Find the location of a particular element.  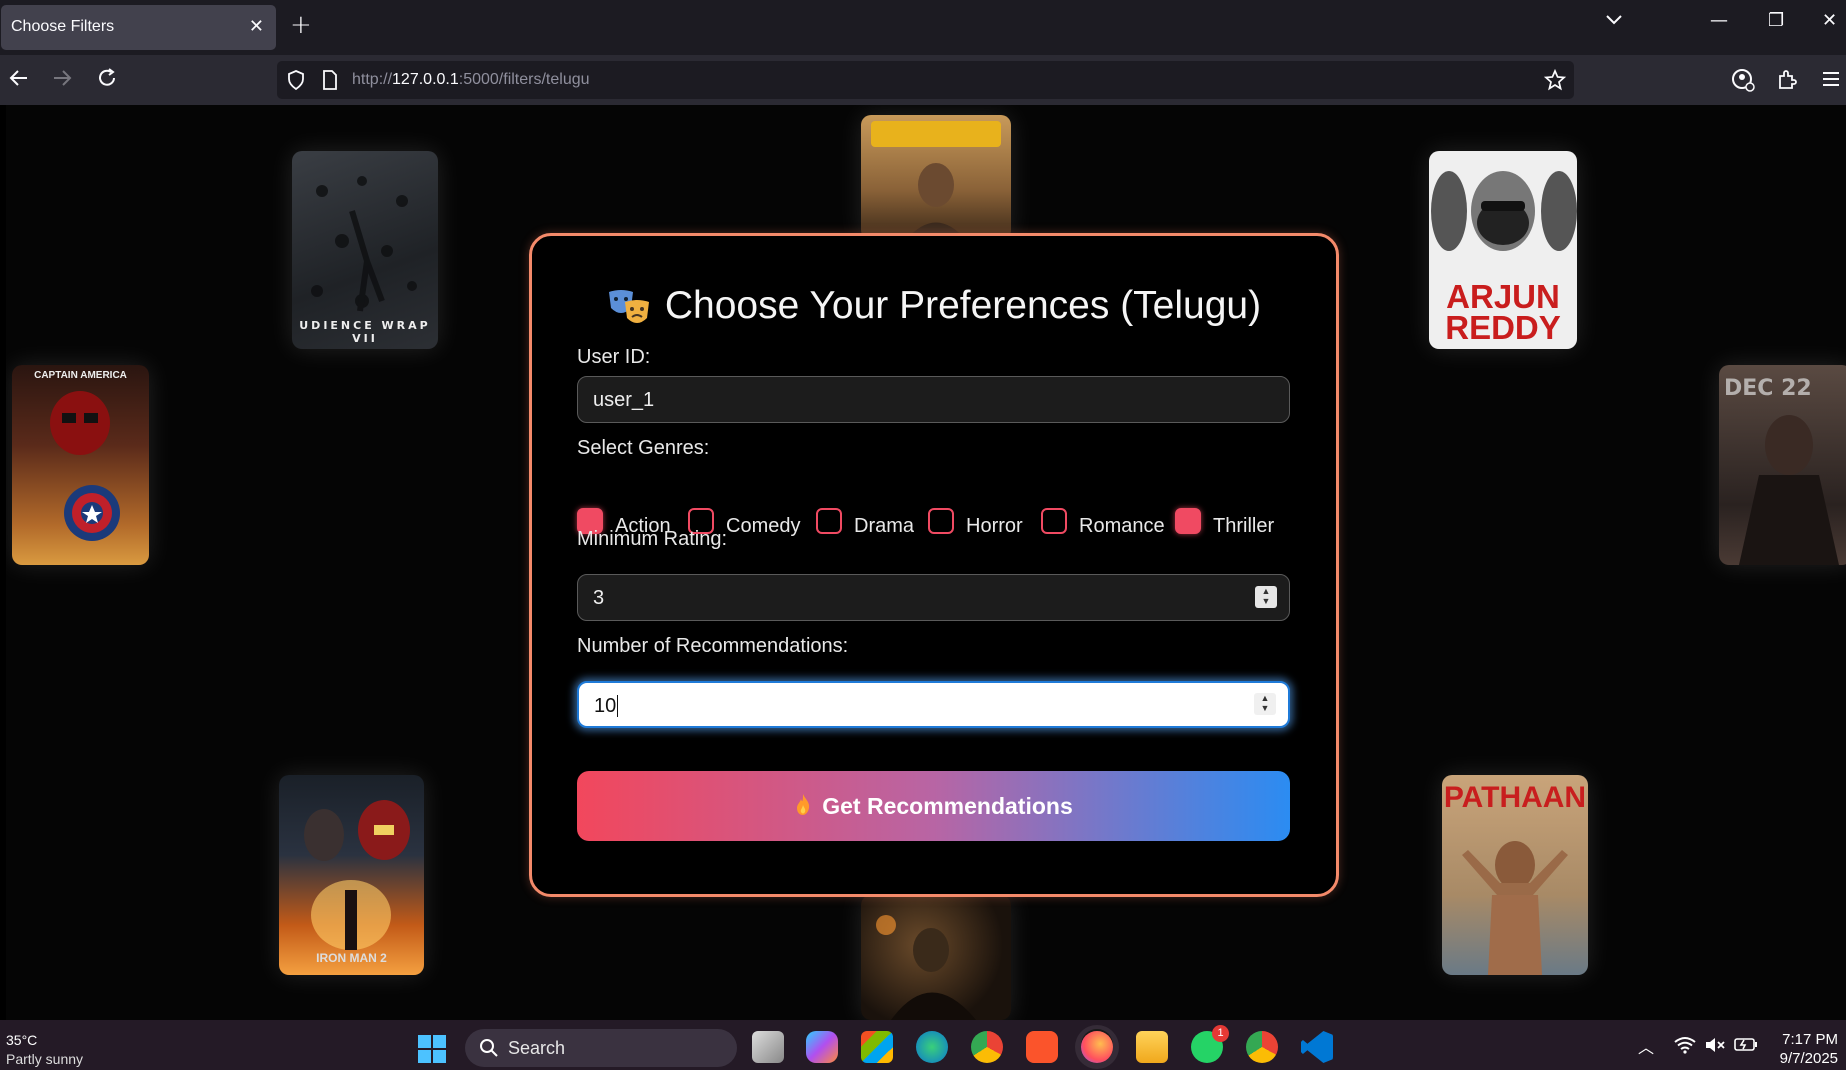

text-caret is located at coordinates (618, 706).